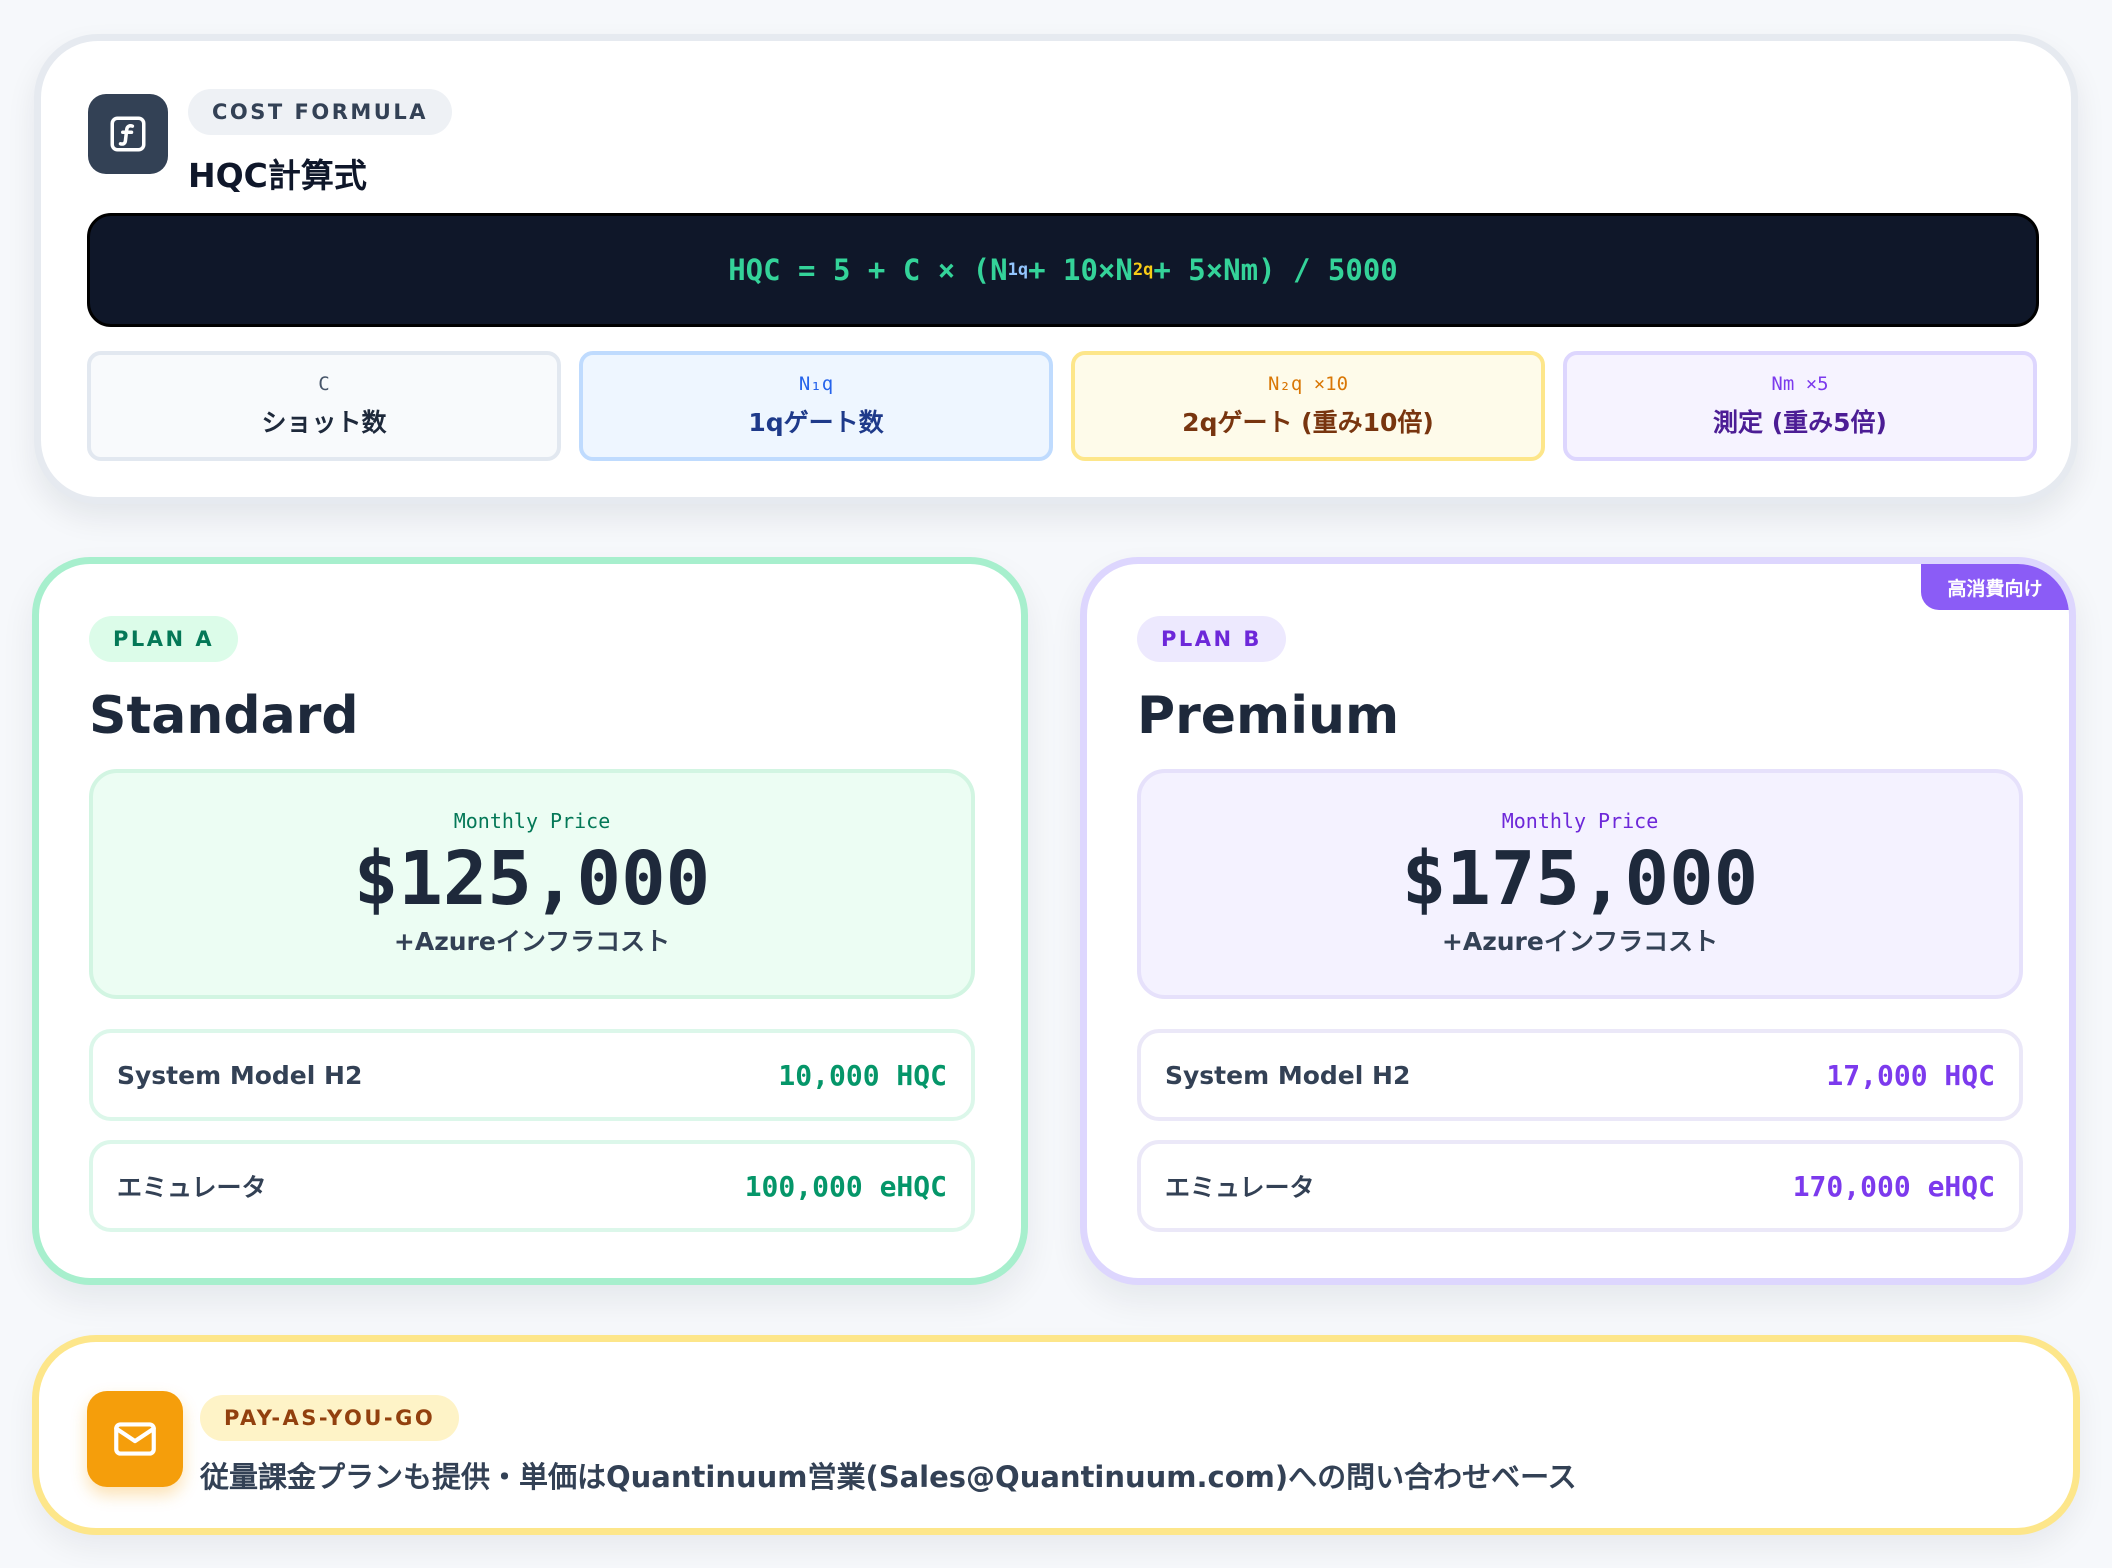 This screenshot has width=2112, height=1568. Describe the element at coordinates (1580, 879) in the screenshot. I see `price-value: $175,000` at that location.